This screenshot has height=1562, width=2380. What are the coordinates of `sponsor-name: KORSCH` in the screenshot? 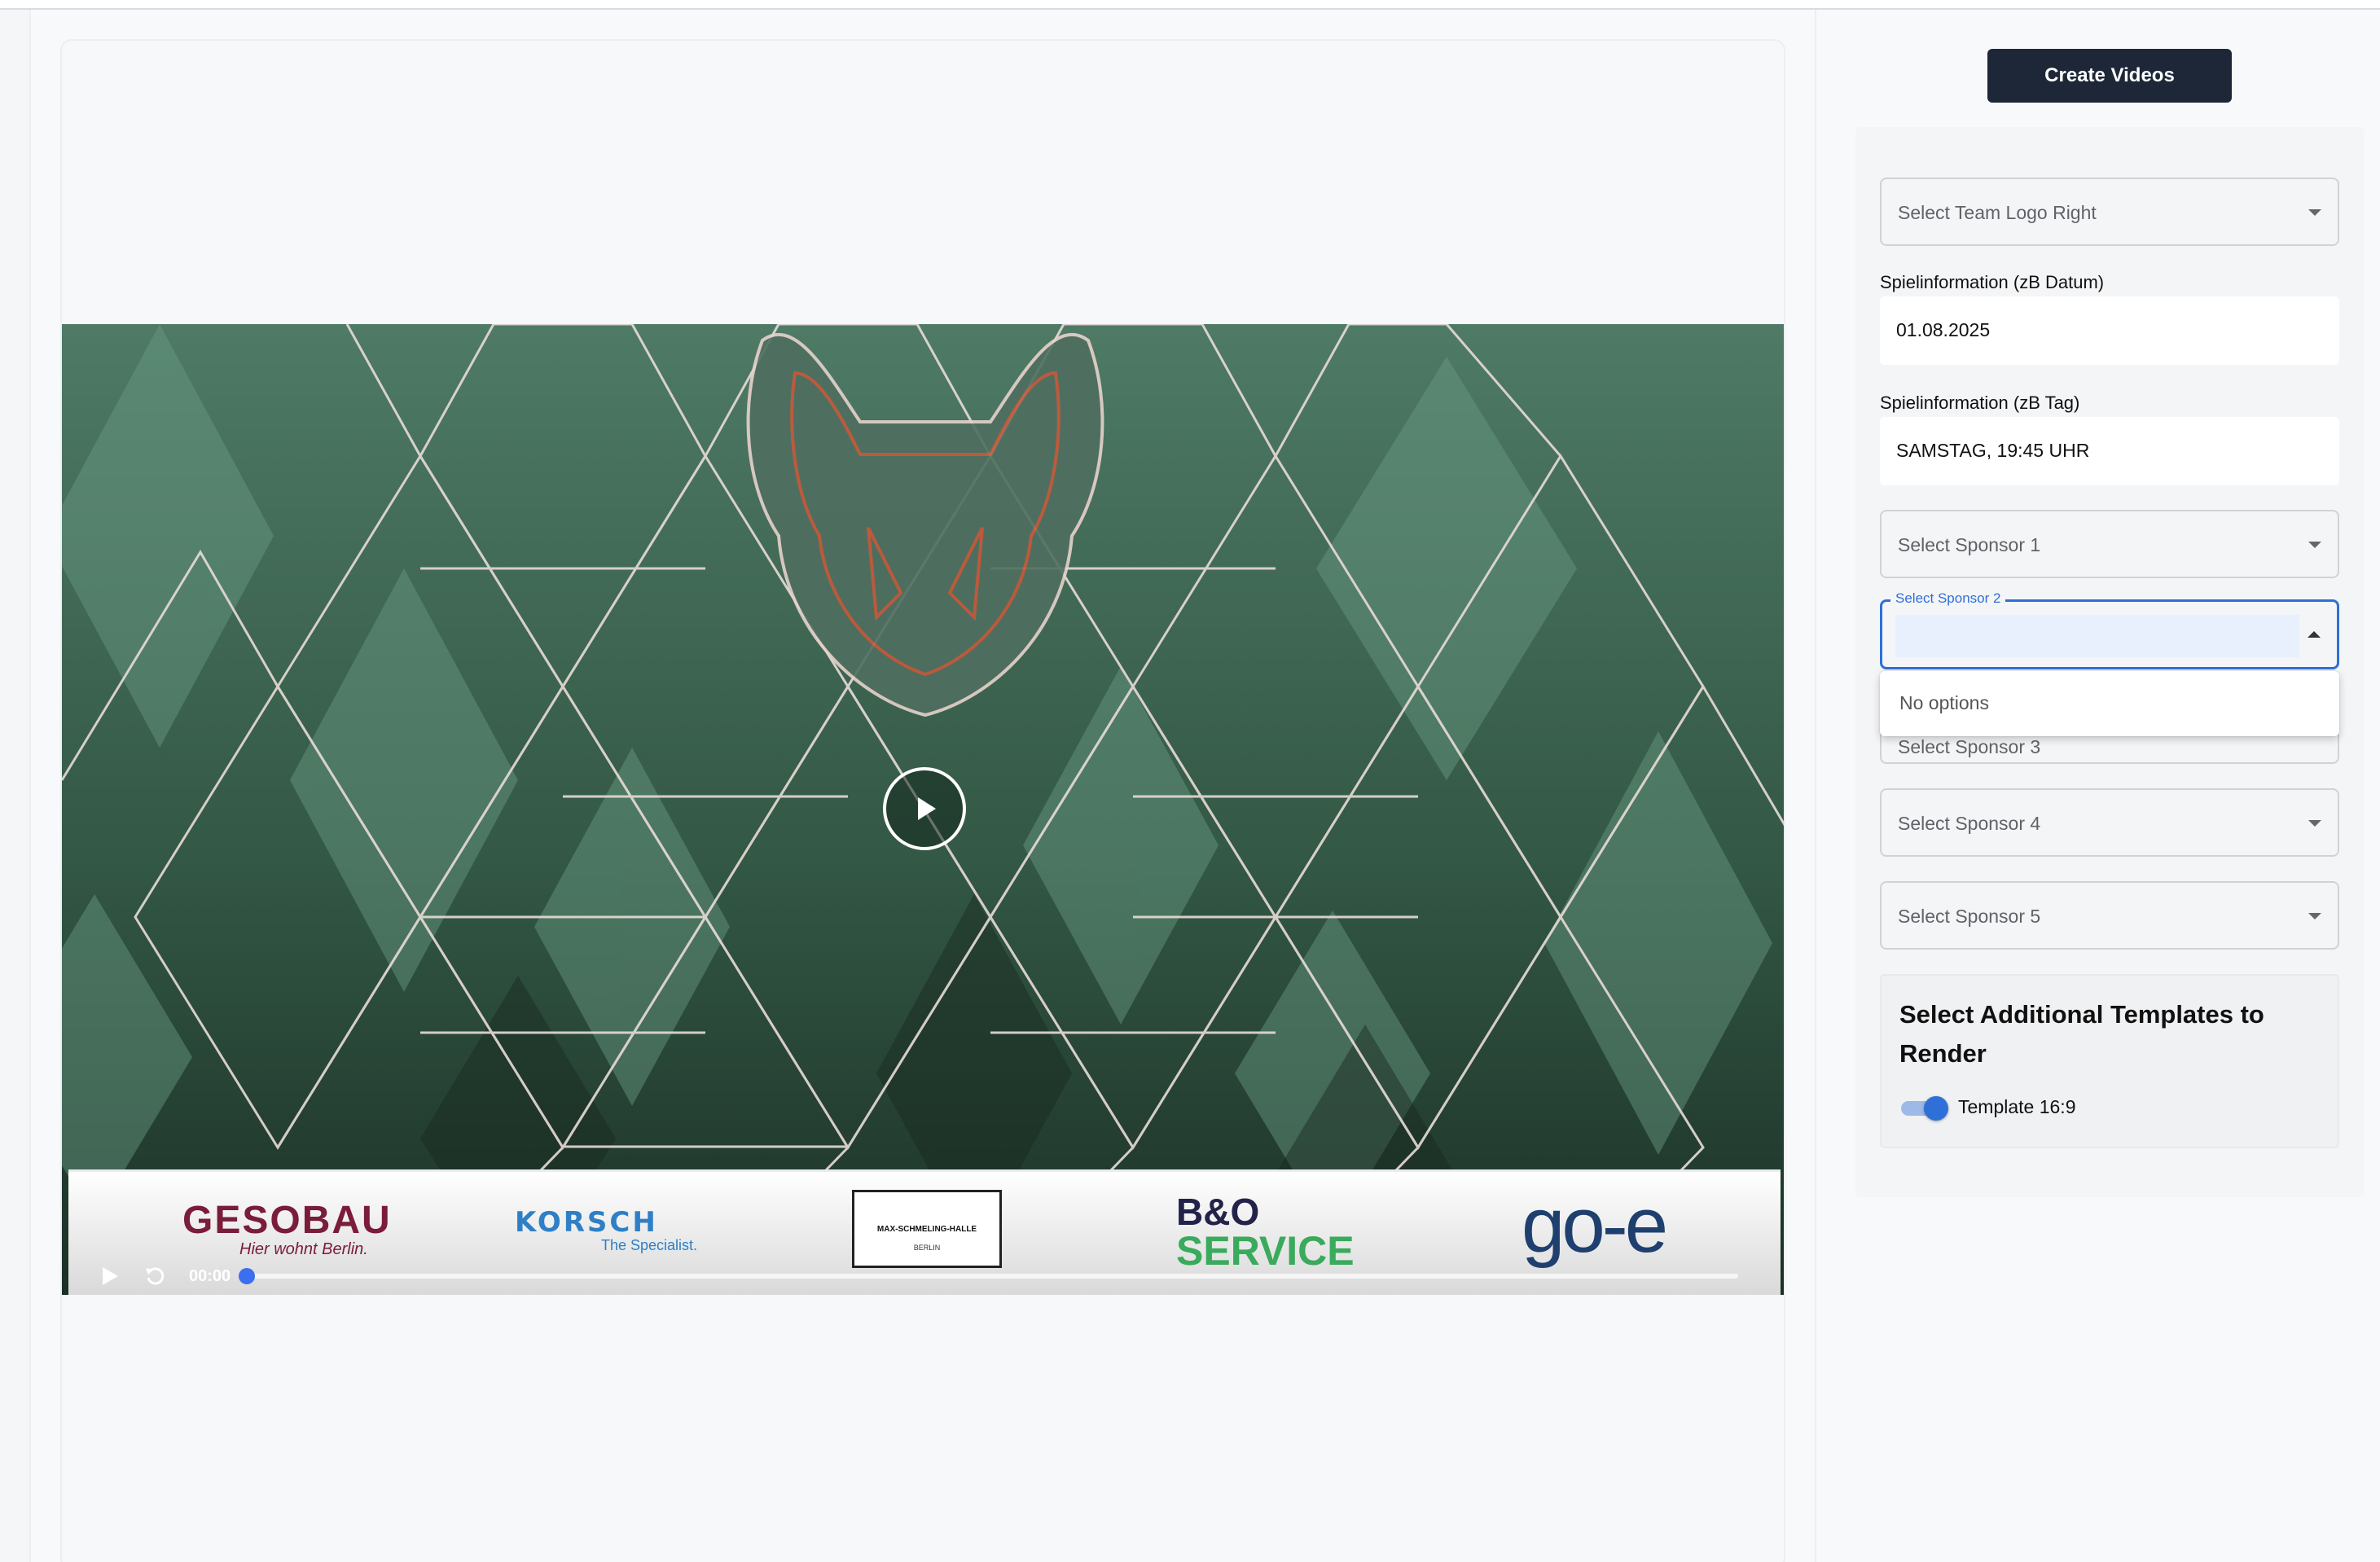 It's located at (587, 1222).